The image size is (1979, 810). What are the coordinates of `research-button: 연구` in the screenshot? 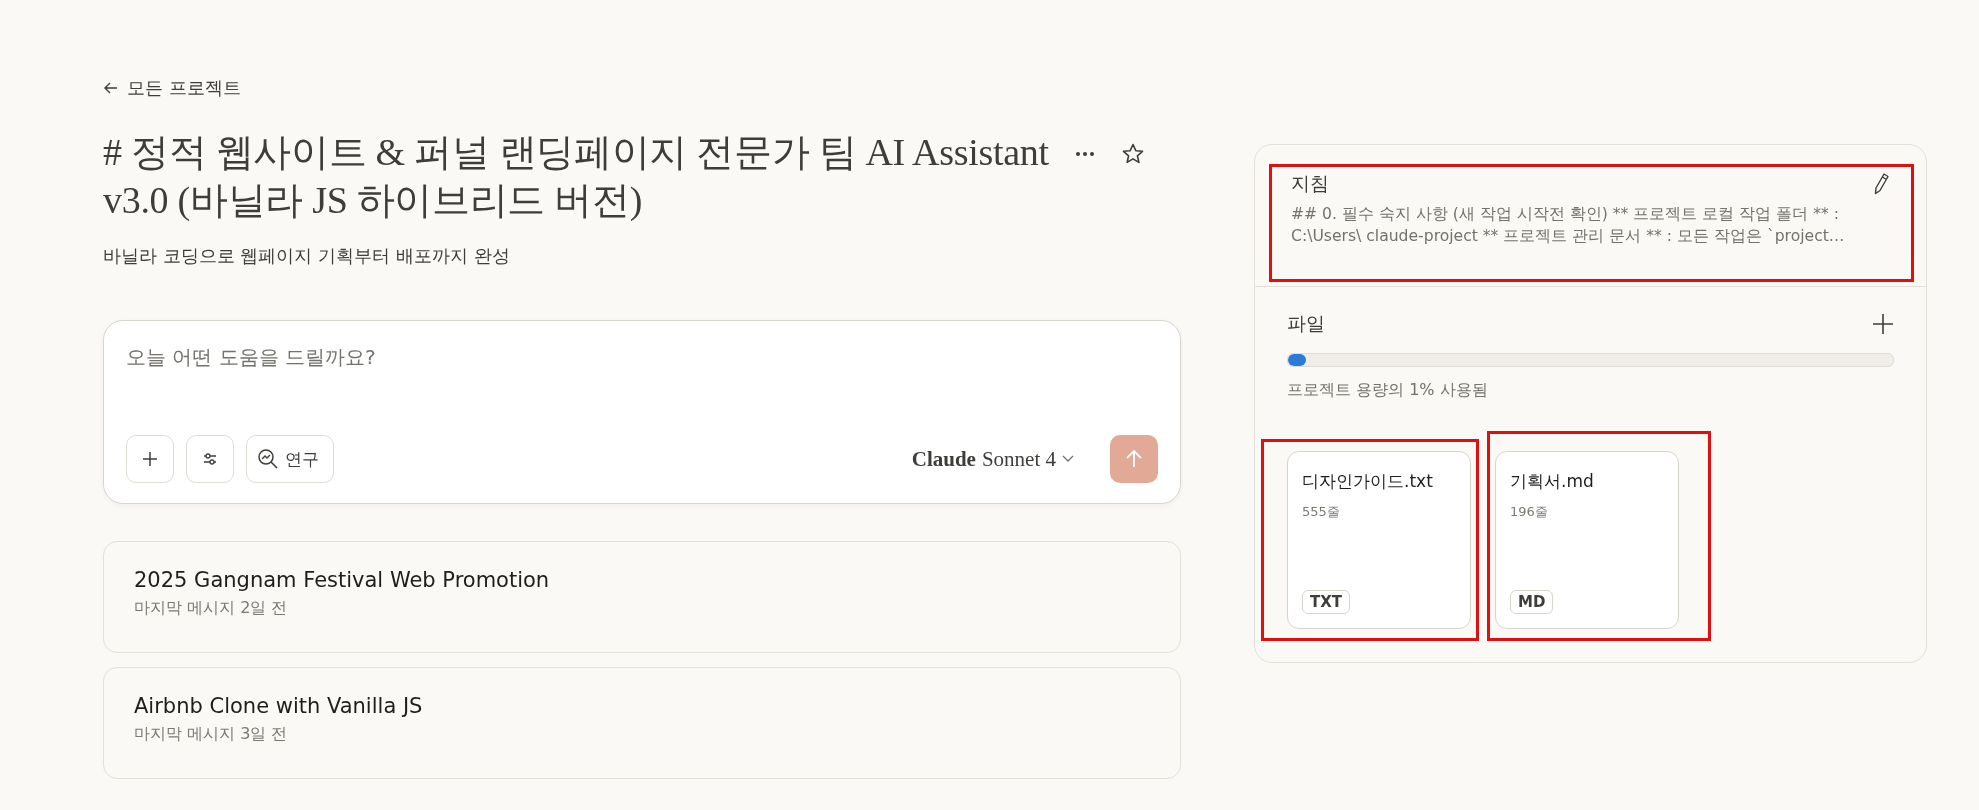 It's located at (290, 459).